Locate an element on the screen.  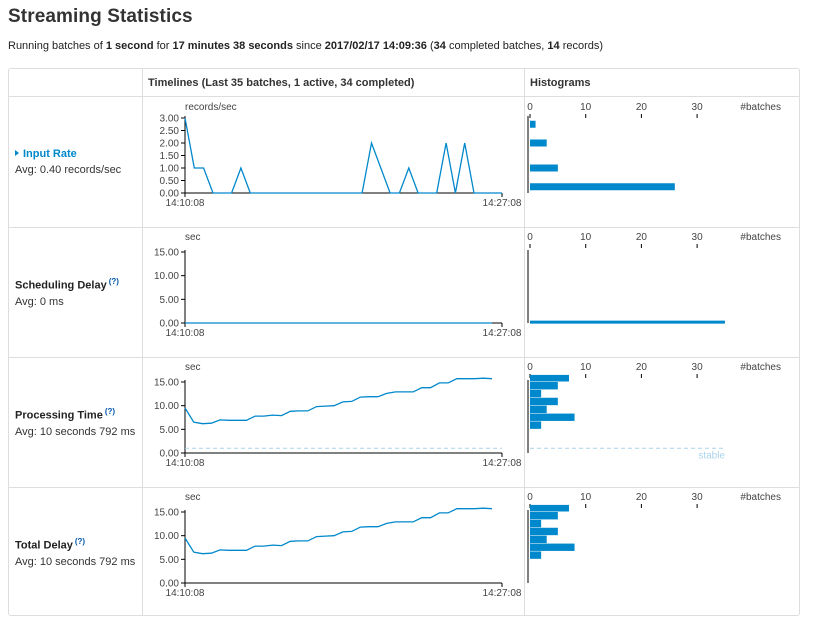
metric-label: Input Rate is located at coordinates (50, 154).